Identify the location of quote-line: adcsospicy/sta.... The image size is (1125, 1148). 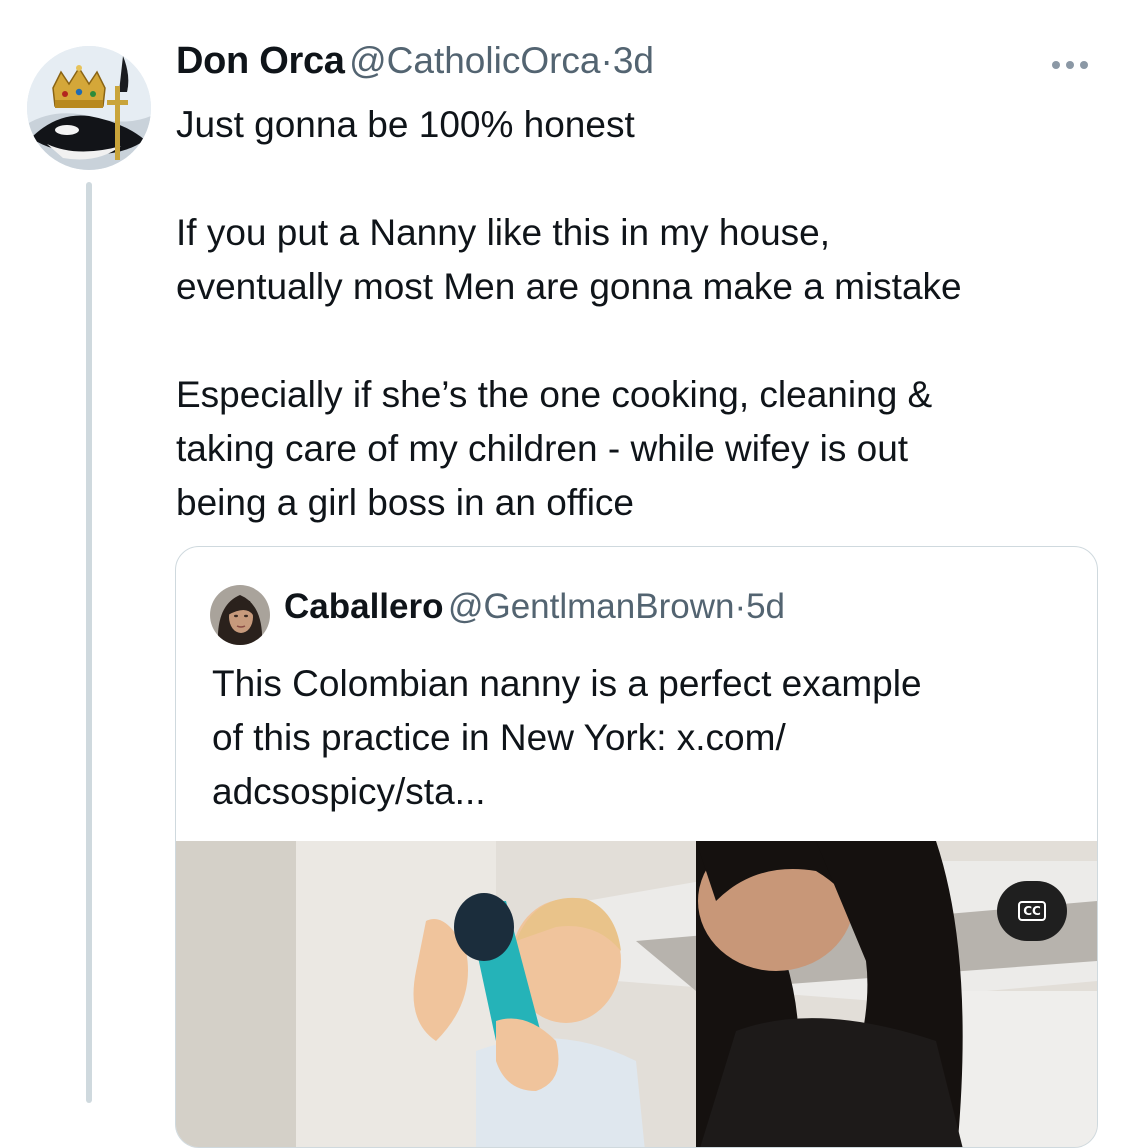
(642, 792).